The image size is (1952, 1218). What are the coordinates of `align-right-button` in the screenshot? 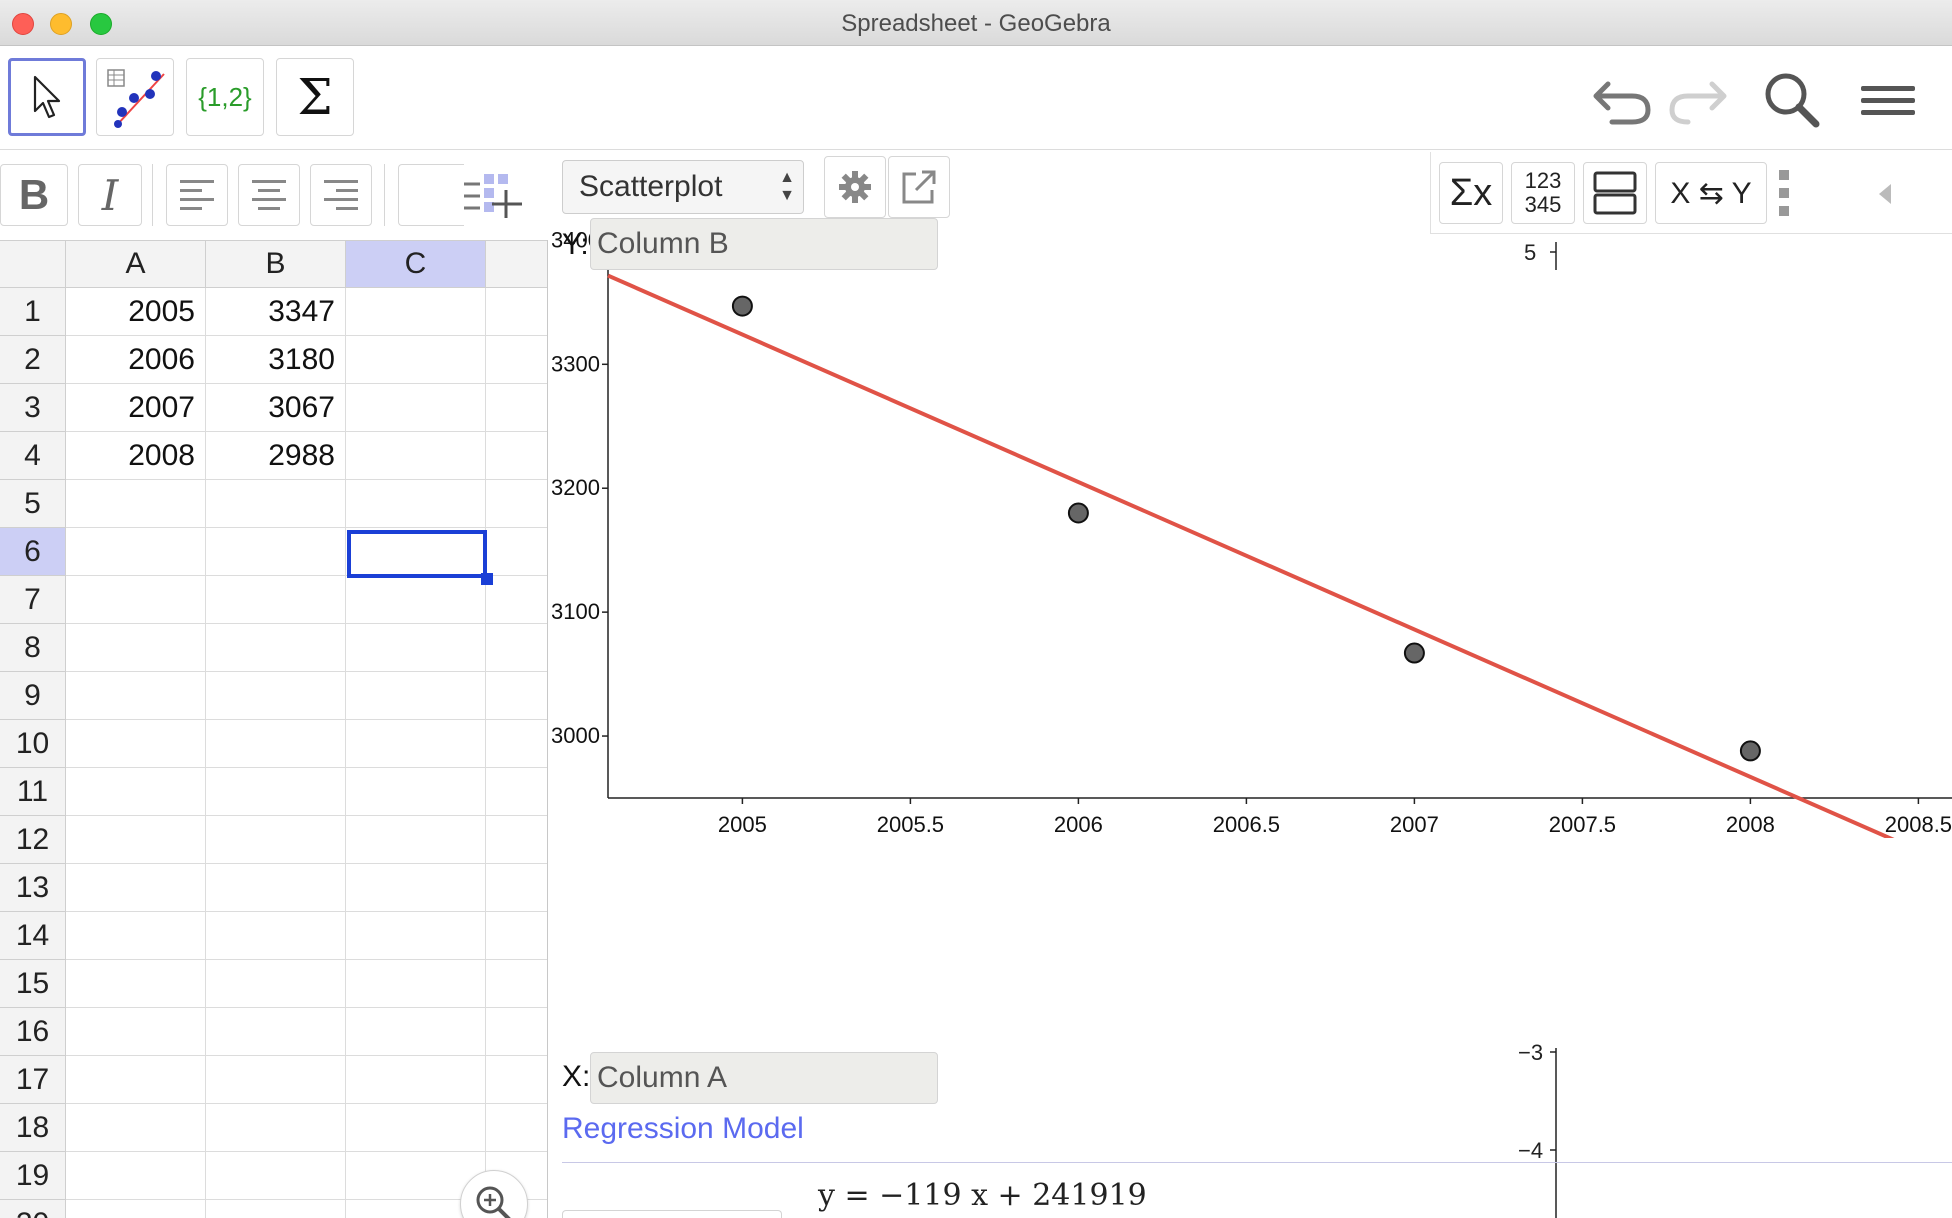 It's located at (341, 195).